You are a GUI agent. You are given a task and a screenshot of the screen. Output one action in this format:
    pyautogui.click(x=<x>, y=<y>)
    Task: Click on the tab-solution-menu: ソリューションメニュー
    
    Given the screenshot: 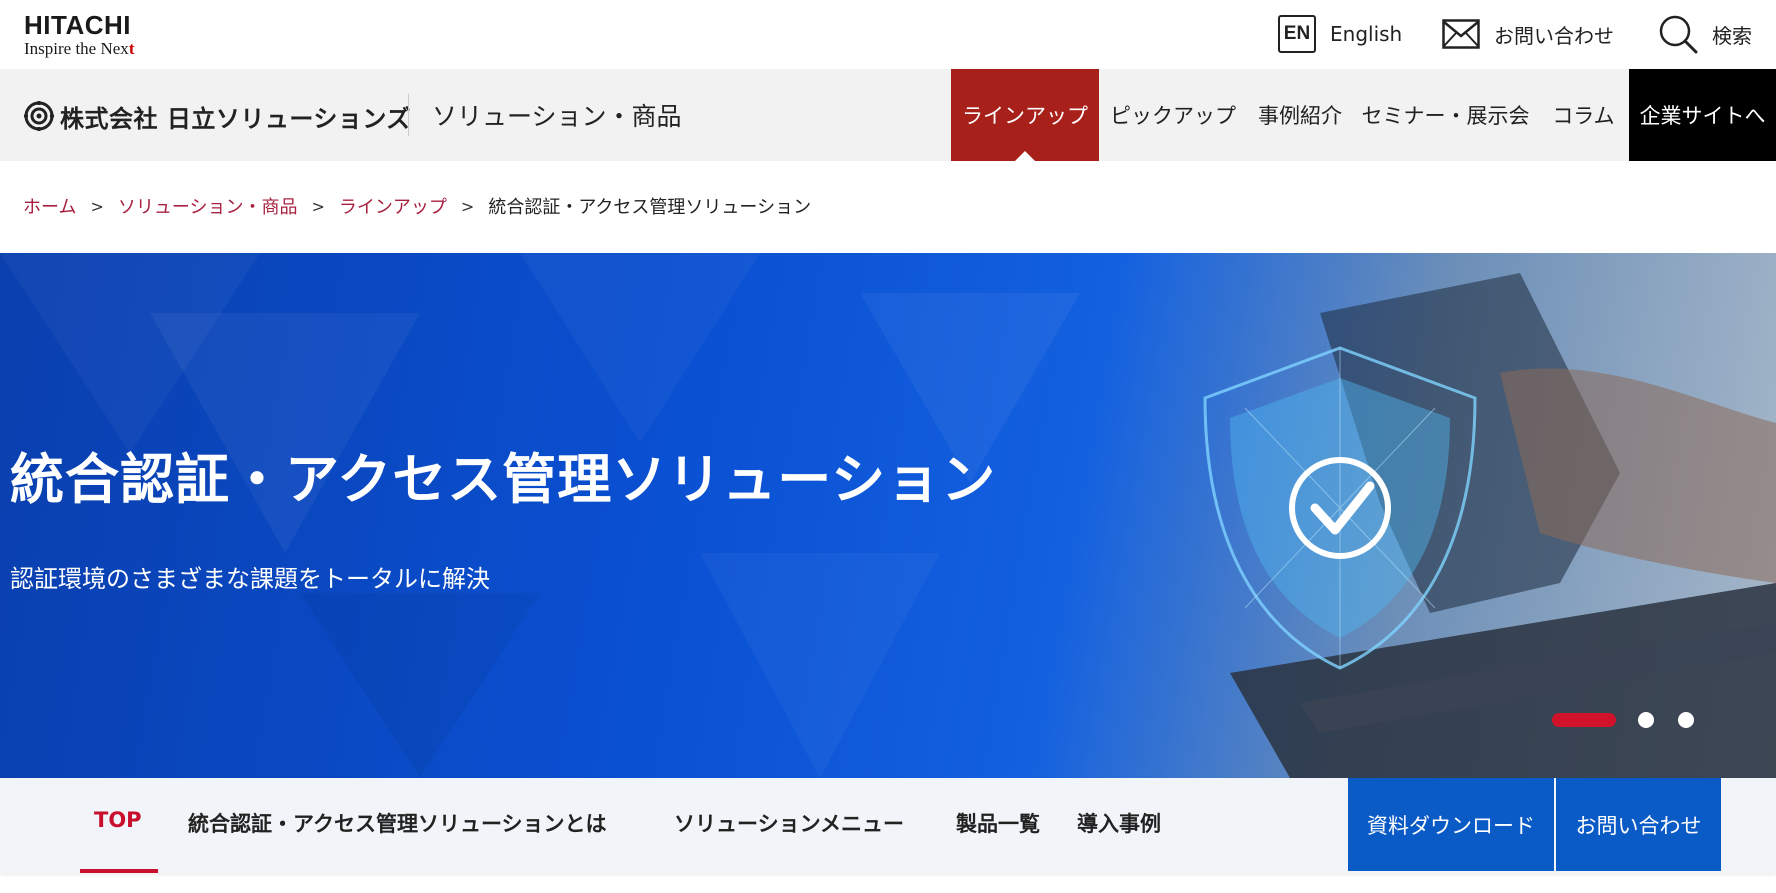 What is the action you would take?
    pyautogui.click(x=789, y=823)
    